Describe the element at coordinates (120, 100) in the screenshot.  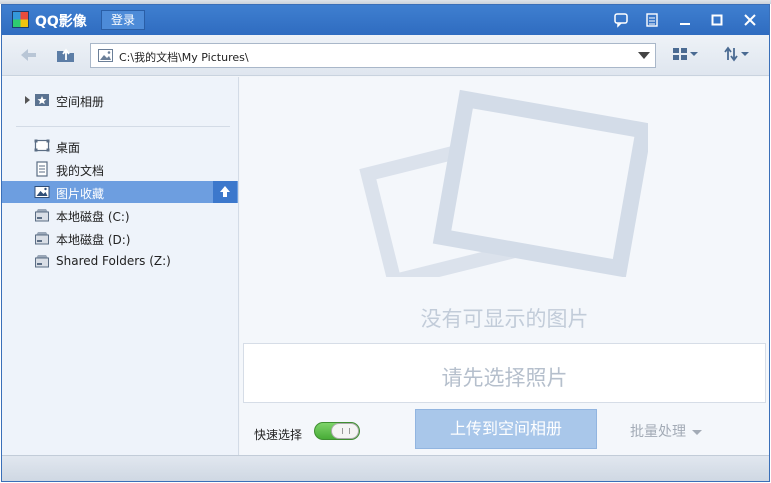
I see `sidebar-item-album: 空间相册` at that location.